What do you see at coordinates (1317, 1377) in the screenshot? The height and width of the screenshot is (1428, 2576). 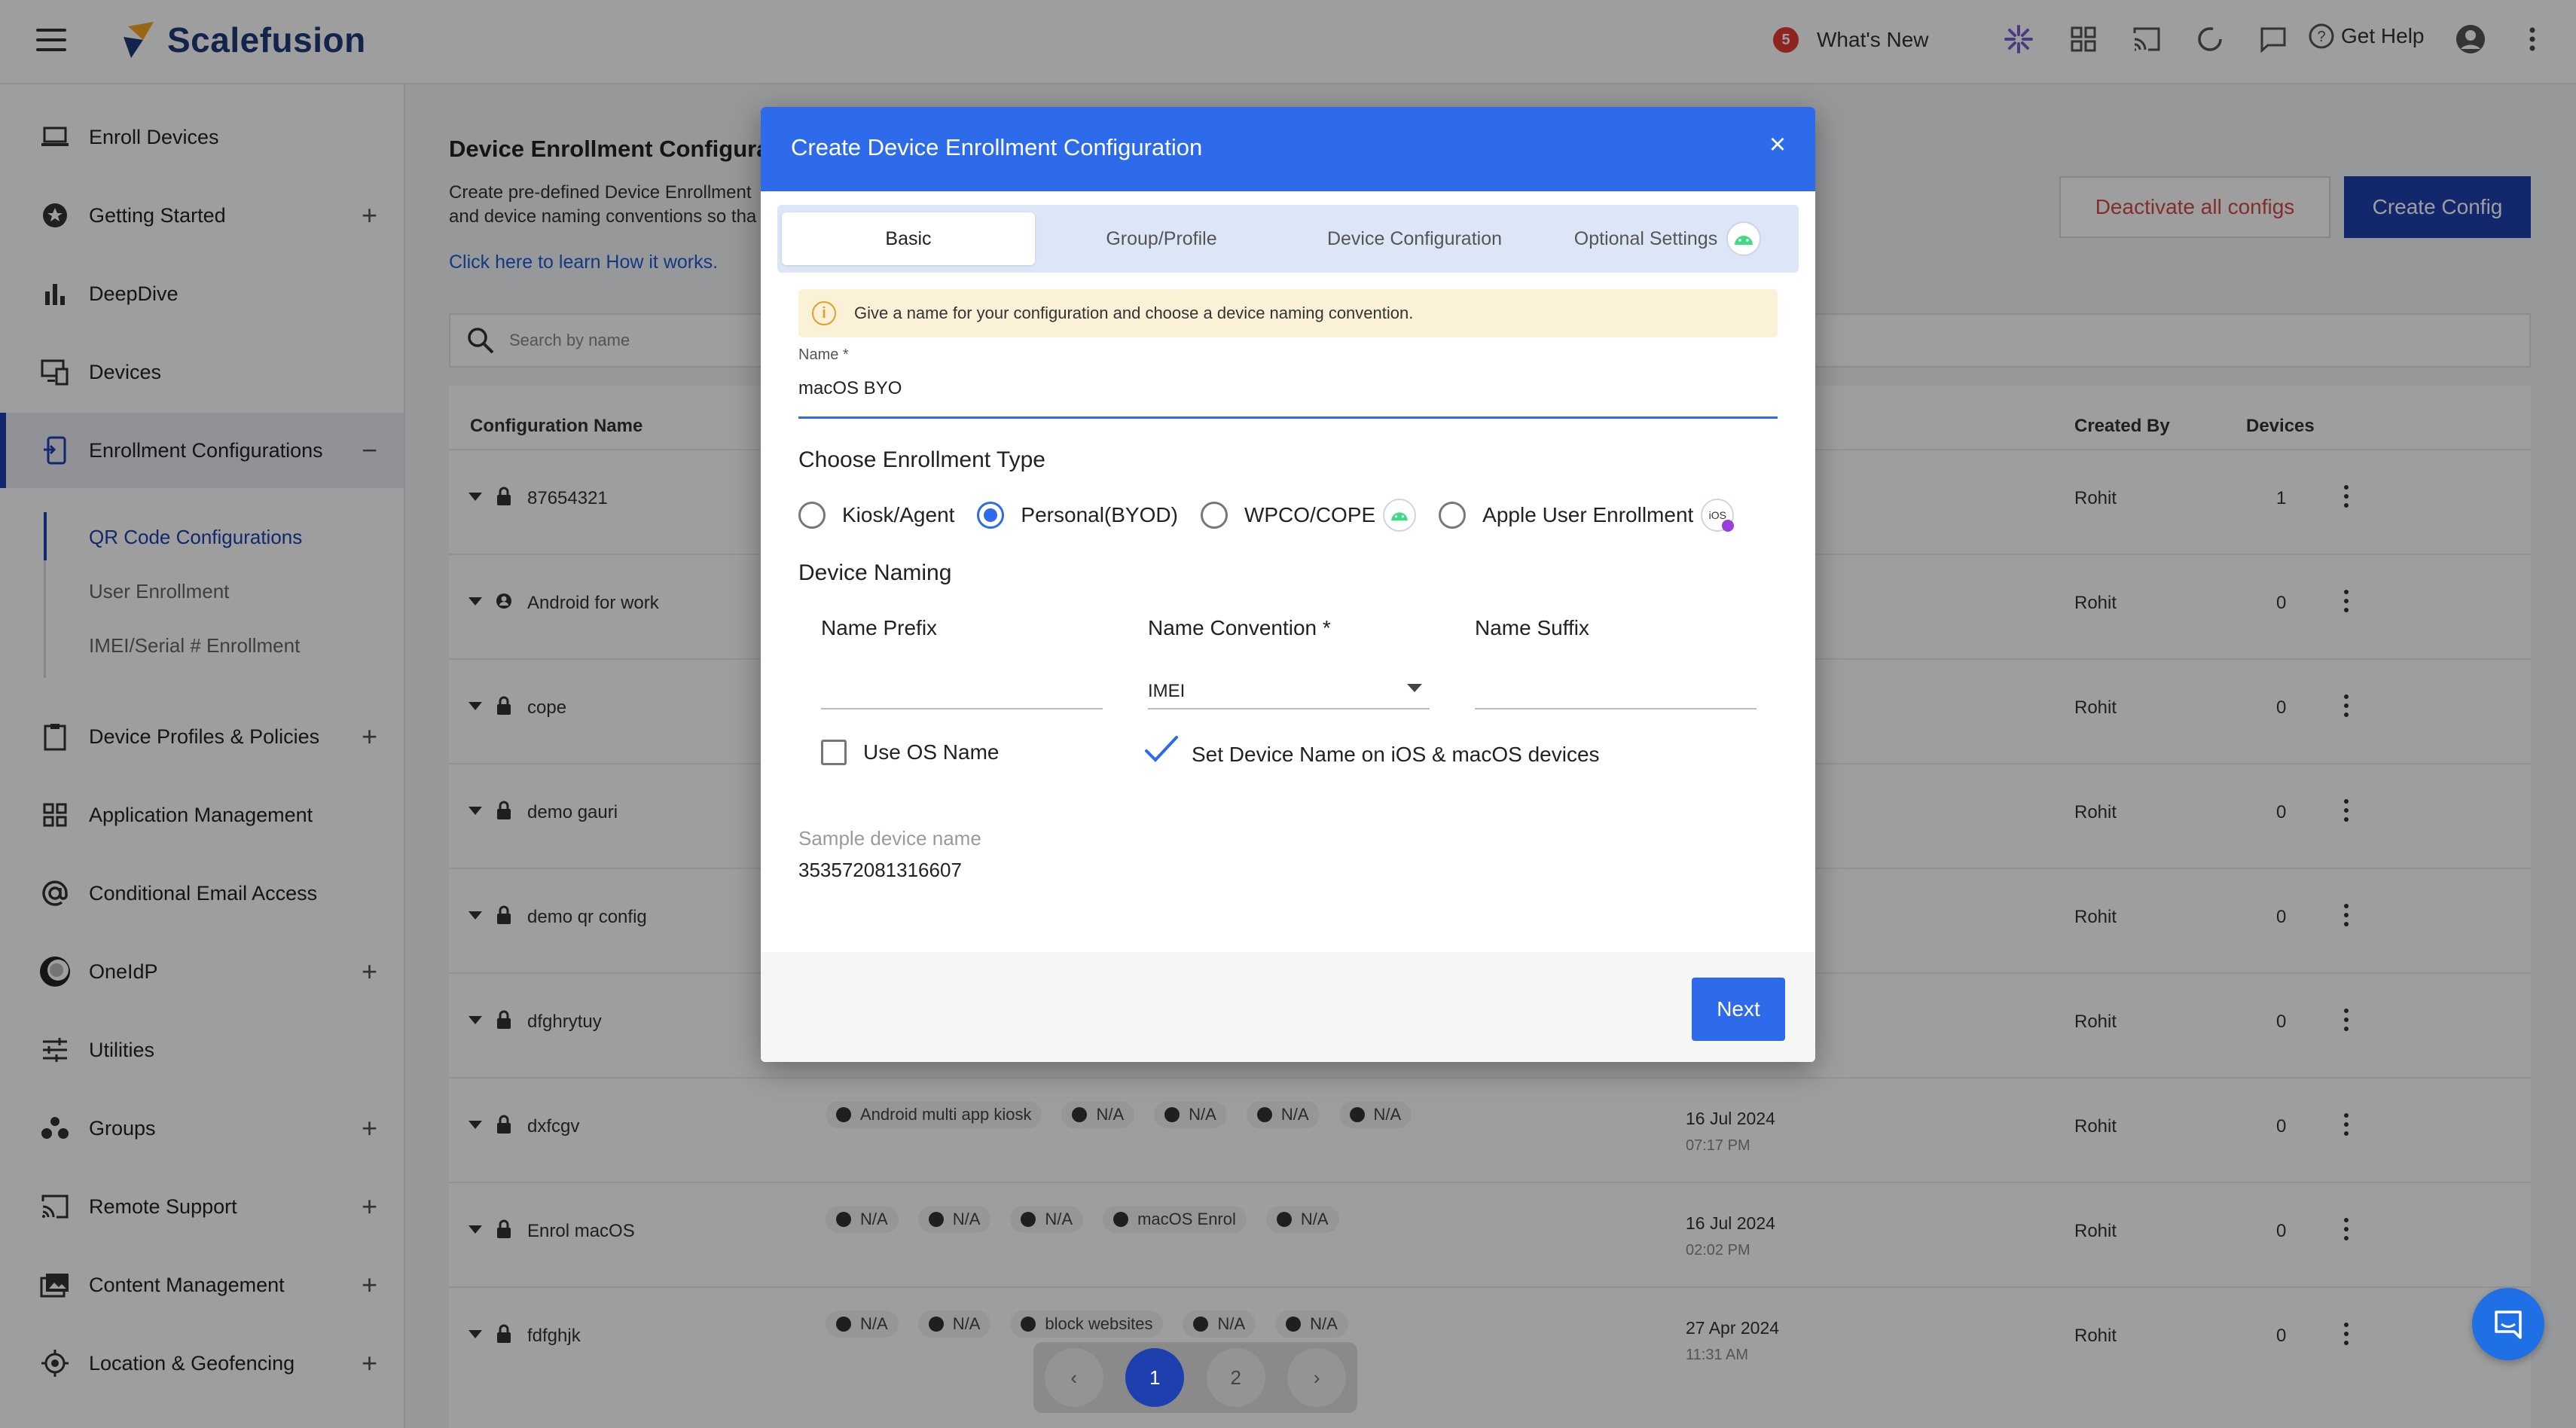 I see `pagination-next-button: ›` at bounding box center [1317, 1377].